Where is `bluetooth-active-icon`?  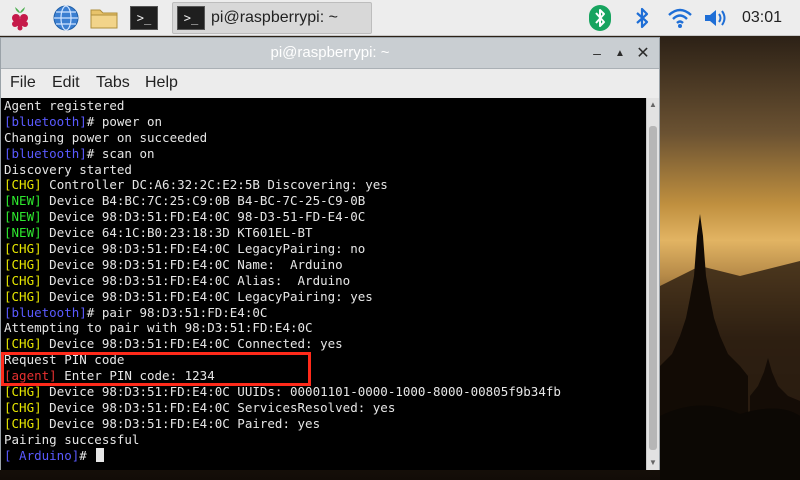
bluetooth-active-icon is located at coordinates (600, 18).